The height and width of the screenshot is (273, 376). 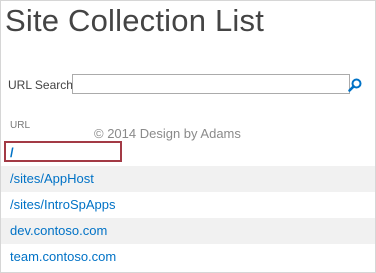 What do you see at coordinates (20, 125) in the screenshot?
I see `url-column-header: URL` at bounding box center [20, 125].